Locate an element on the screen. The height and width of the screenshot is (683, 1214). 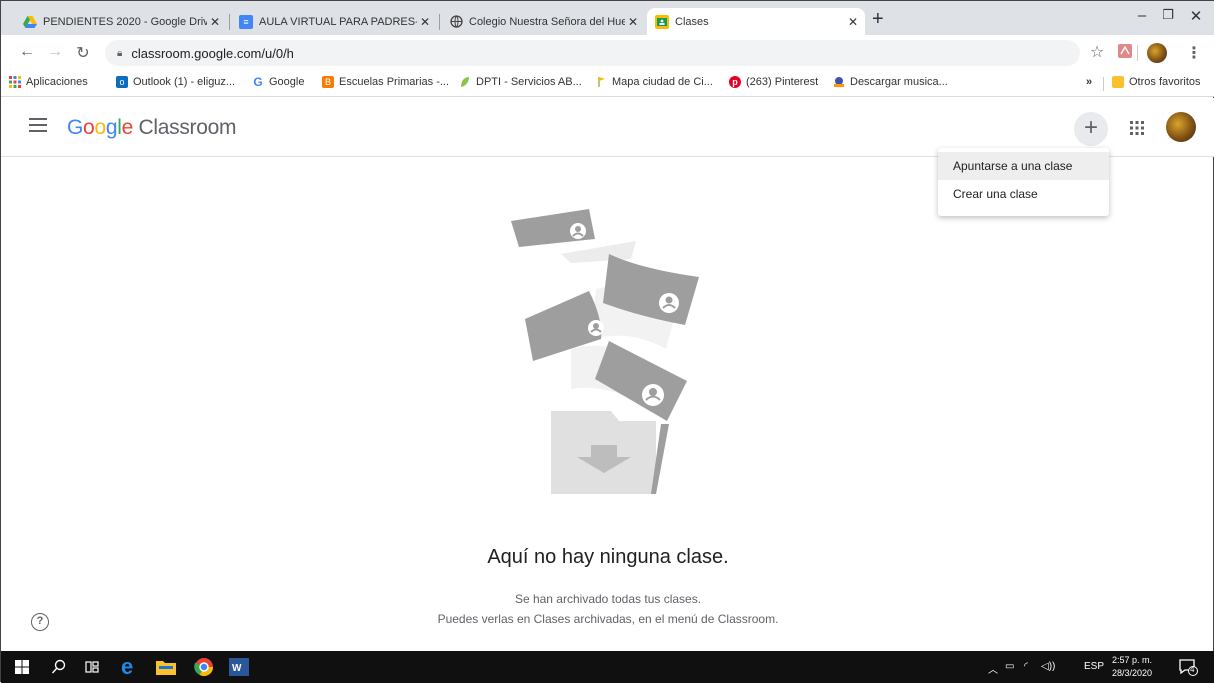
star-bookmark-icon: ☆ is located at coordinates (1097, 52).